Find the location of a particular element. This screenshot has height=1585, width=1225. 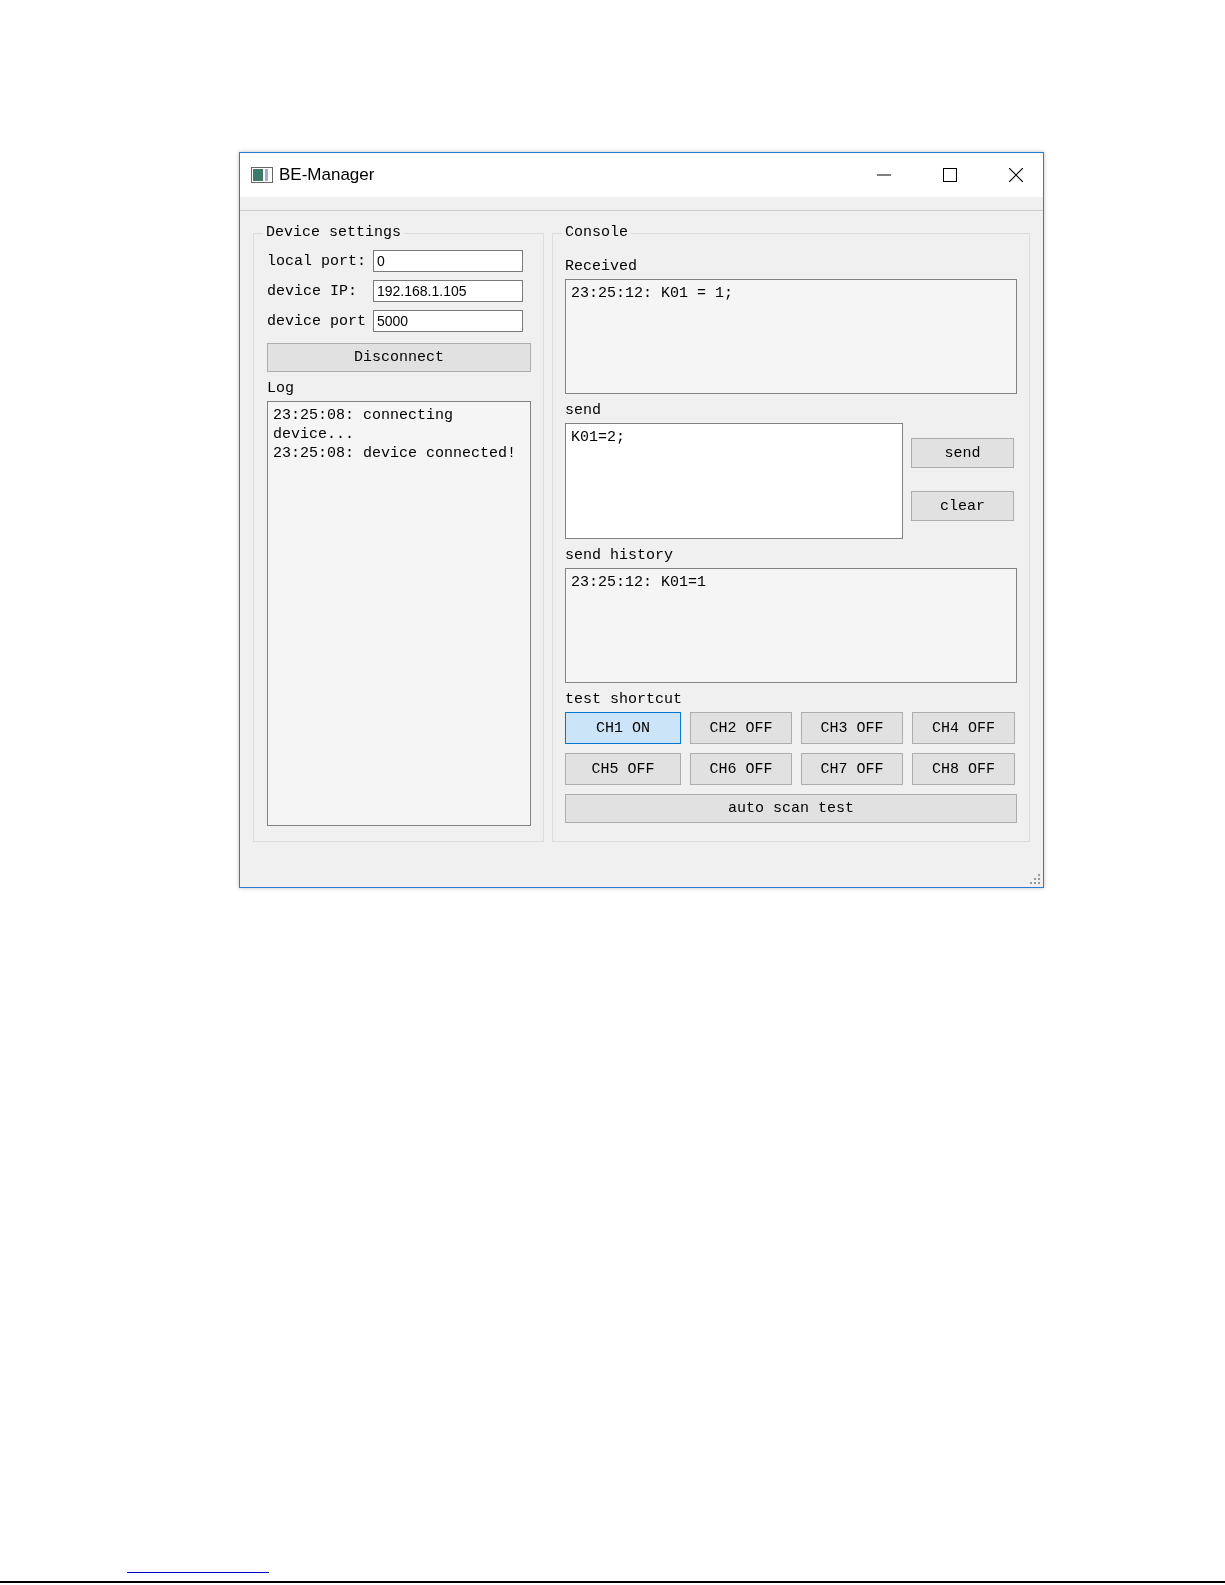

field-label: local port: is located at coordinates (317, 261).